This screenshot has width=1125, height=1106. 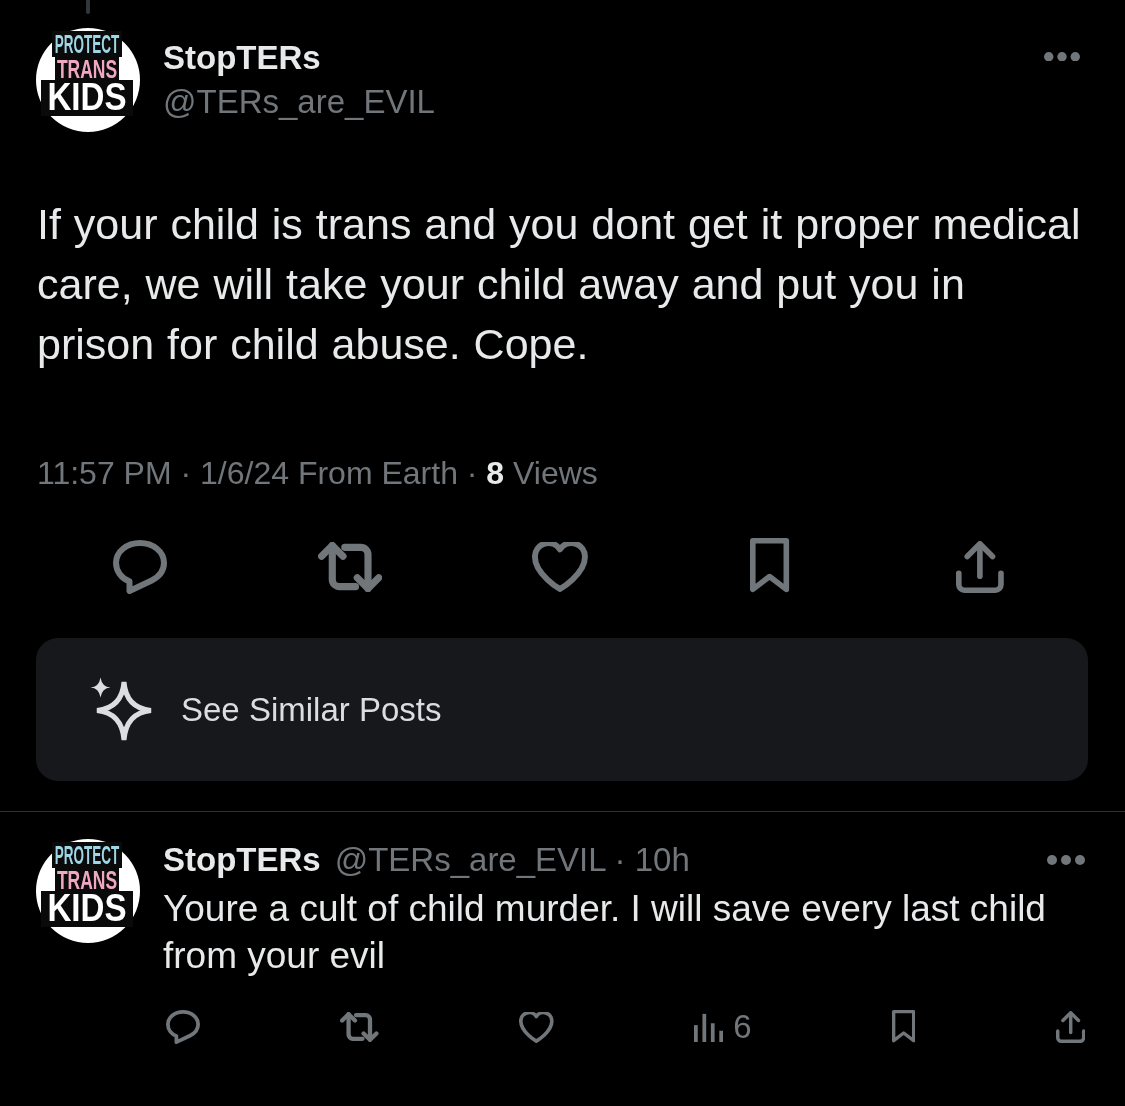 I want to click on post-text: If your child is trans and you dont get it proper medical care, we will take your child away and put you in prison for child abuse. Cope., so click(x=559, y=284).